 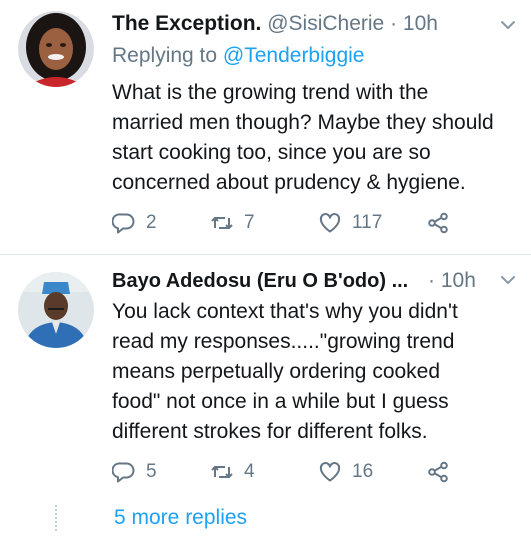 I want to click on tweet-time: · 10h, so click(x=452, y=281).